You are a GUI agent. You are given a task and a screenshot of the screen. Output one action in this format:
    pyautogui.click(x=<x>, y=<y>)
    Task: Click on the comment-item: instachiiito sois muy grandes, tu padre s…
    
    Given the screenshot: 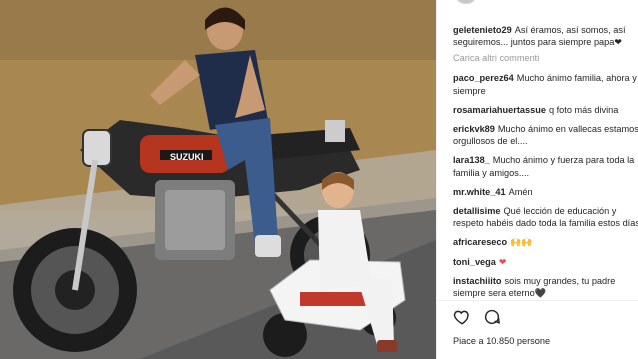 What is the action you would take?
    pyautogui.click(x=545, y=287)
    